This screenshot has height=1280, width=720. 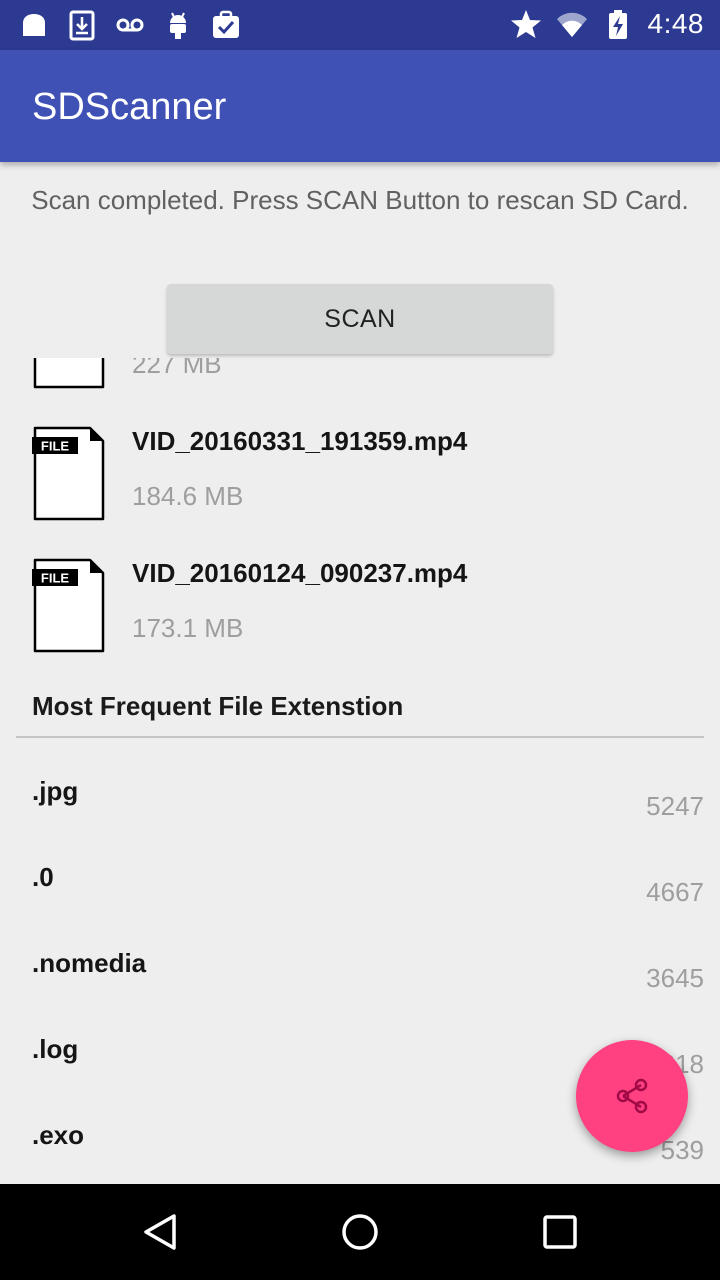 What do you see at coordinates (360, 867) in the screenshot?
I see `extension-row: .0 4667` at bounding box center [360, 867].